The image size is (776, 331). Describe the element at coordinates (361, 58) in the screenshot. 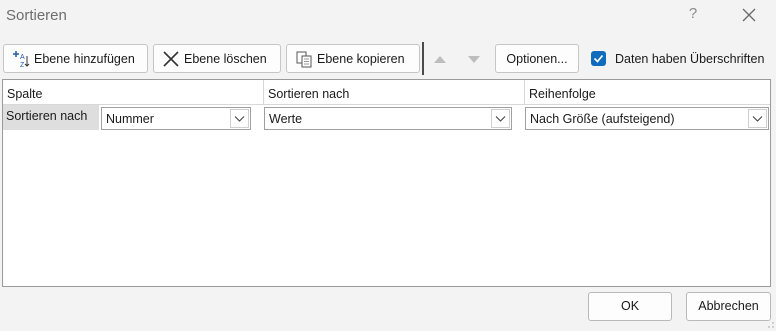

I see `copy-level-label: Ebene kopieren` at that location.